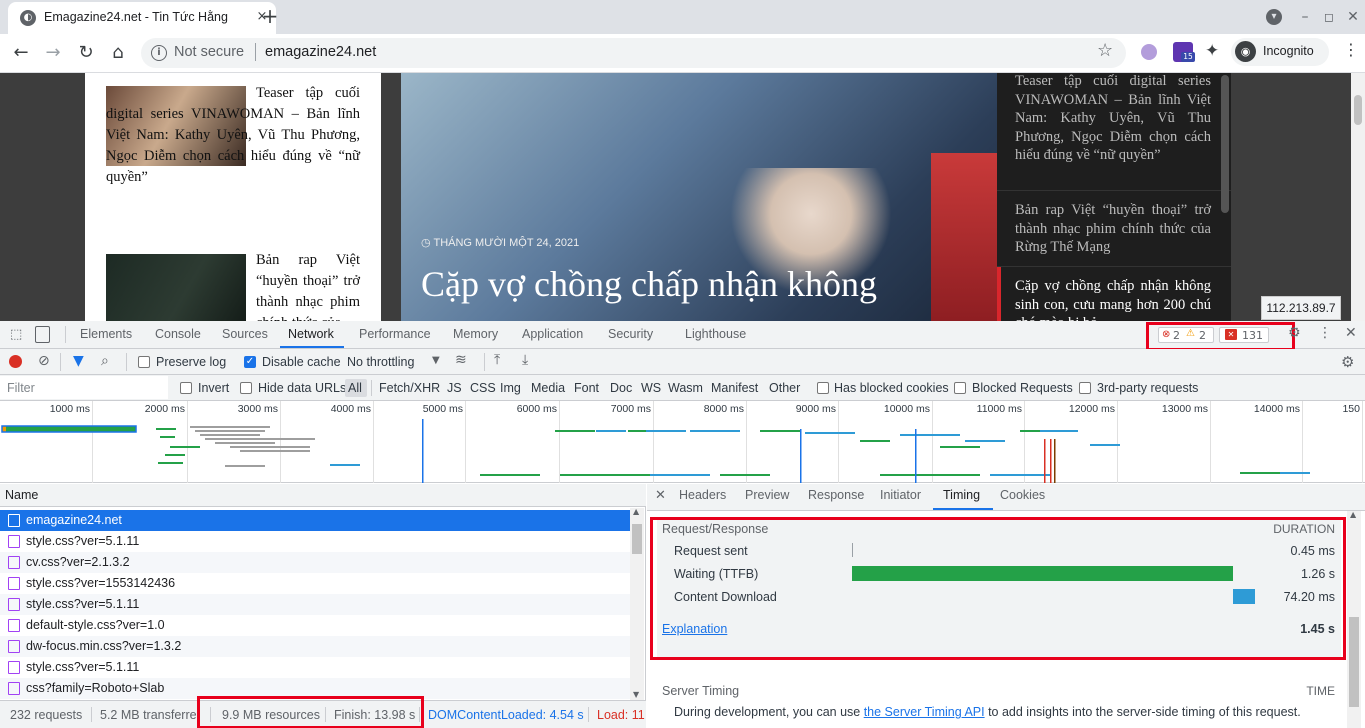  I want to click on type-filter-css: CSS, so click(483, 388).